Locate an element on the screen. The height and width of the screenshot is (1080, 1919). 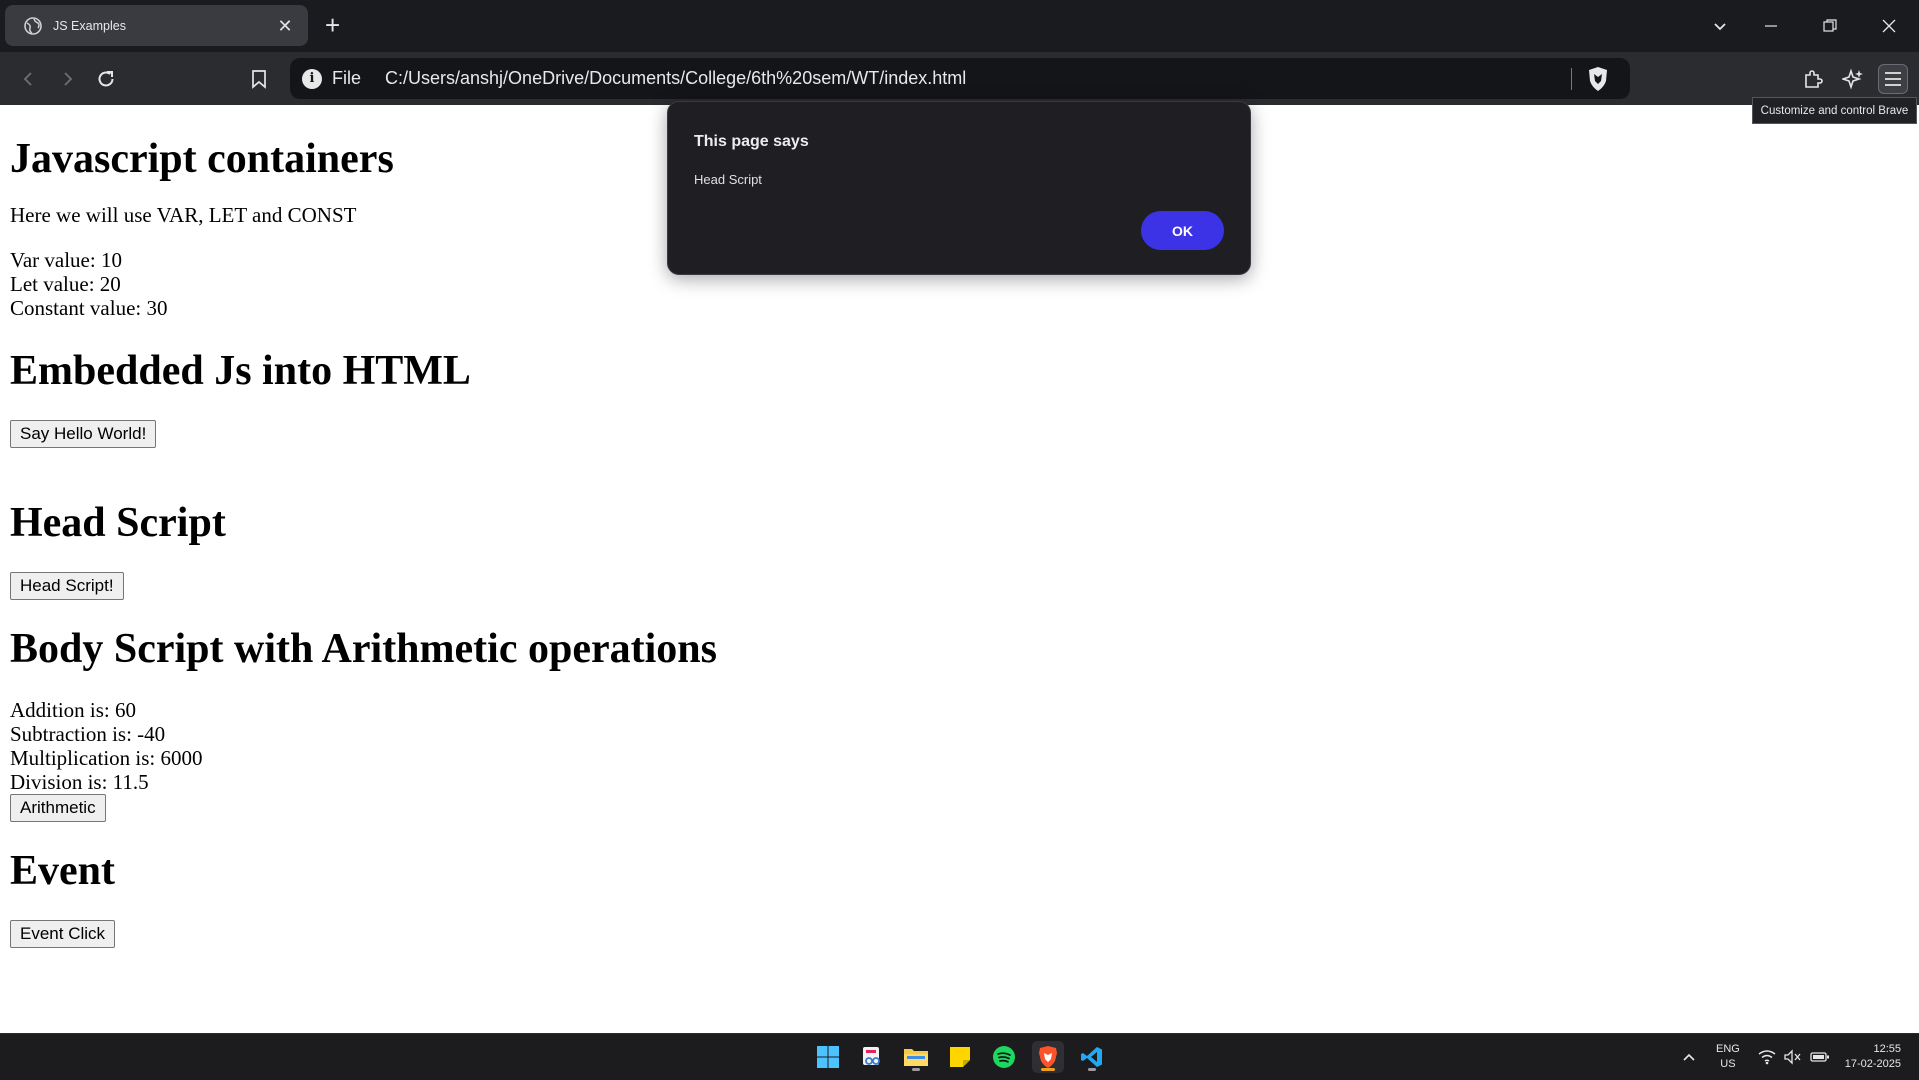
wifi-icon is located at coordinates (1767, 1057).